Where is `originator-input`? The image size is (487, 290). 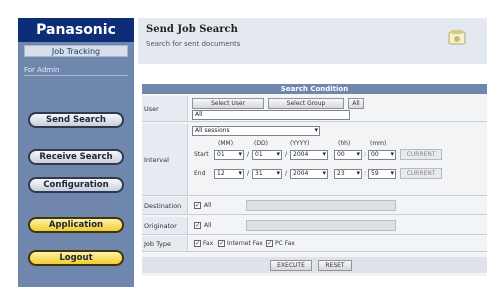
originator-input is located at coordinates (321, 225).